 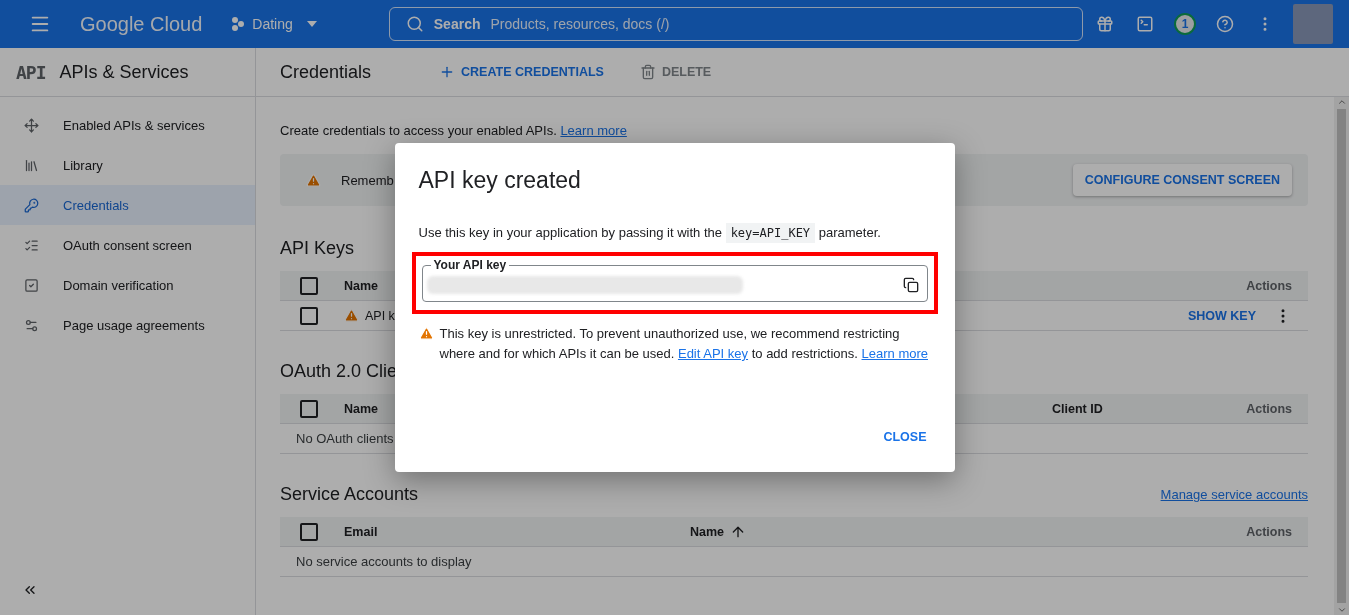 I want to click on sidebar-item: Library, so click(x=127, y=165).